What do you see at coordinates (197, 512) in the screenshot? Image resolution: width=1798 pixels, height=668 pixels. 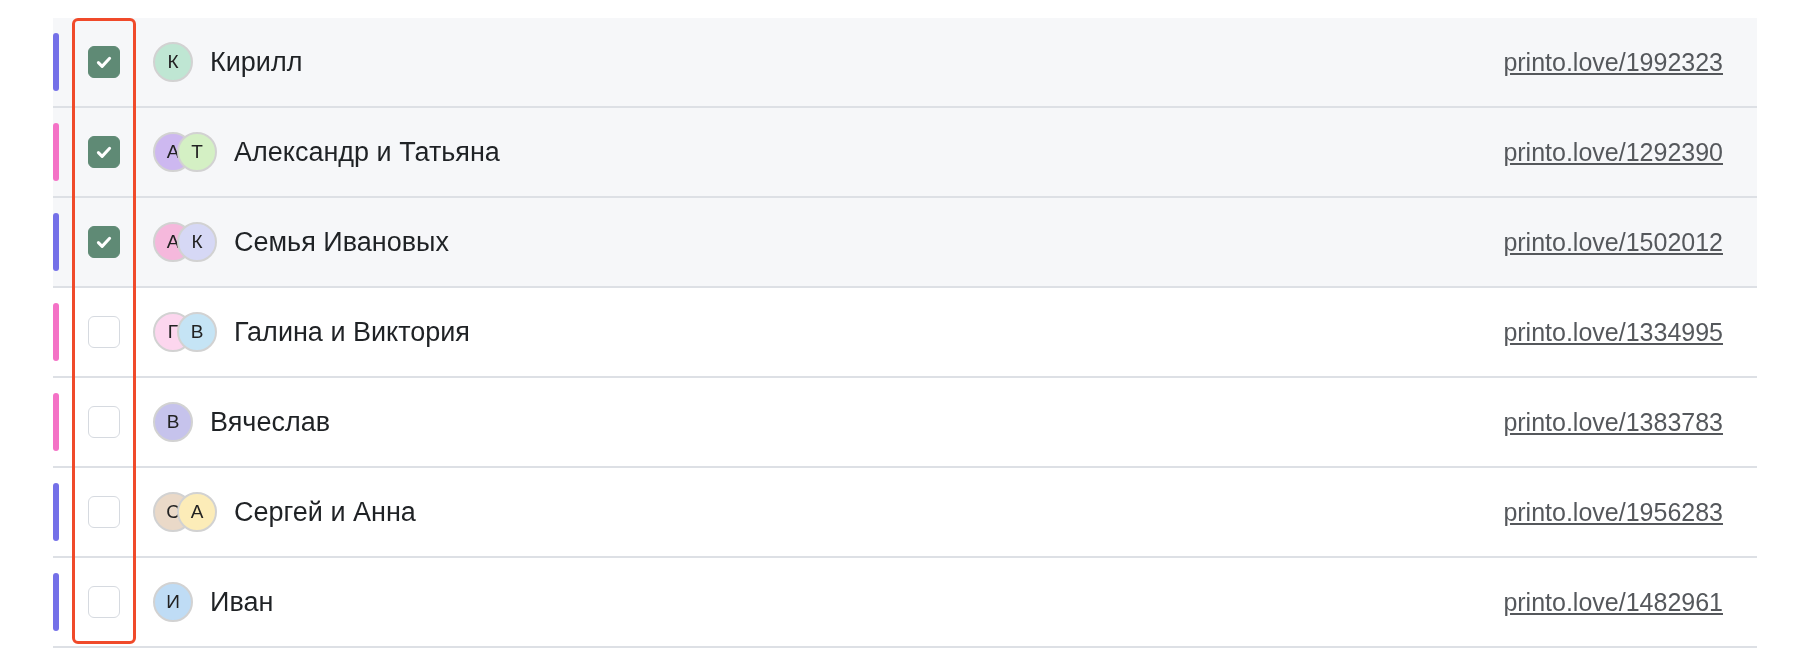 I see `avatar: А` at bounding box center [197, 512].